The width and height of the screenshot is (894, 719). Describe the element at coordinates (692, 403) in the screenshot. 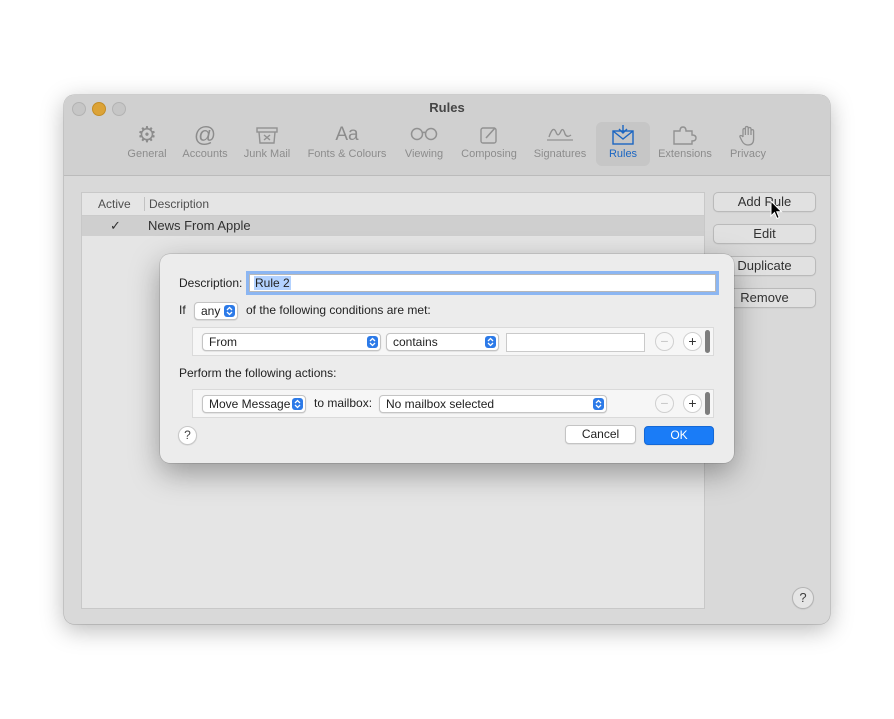

I see `add-action-button: +` at that location.